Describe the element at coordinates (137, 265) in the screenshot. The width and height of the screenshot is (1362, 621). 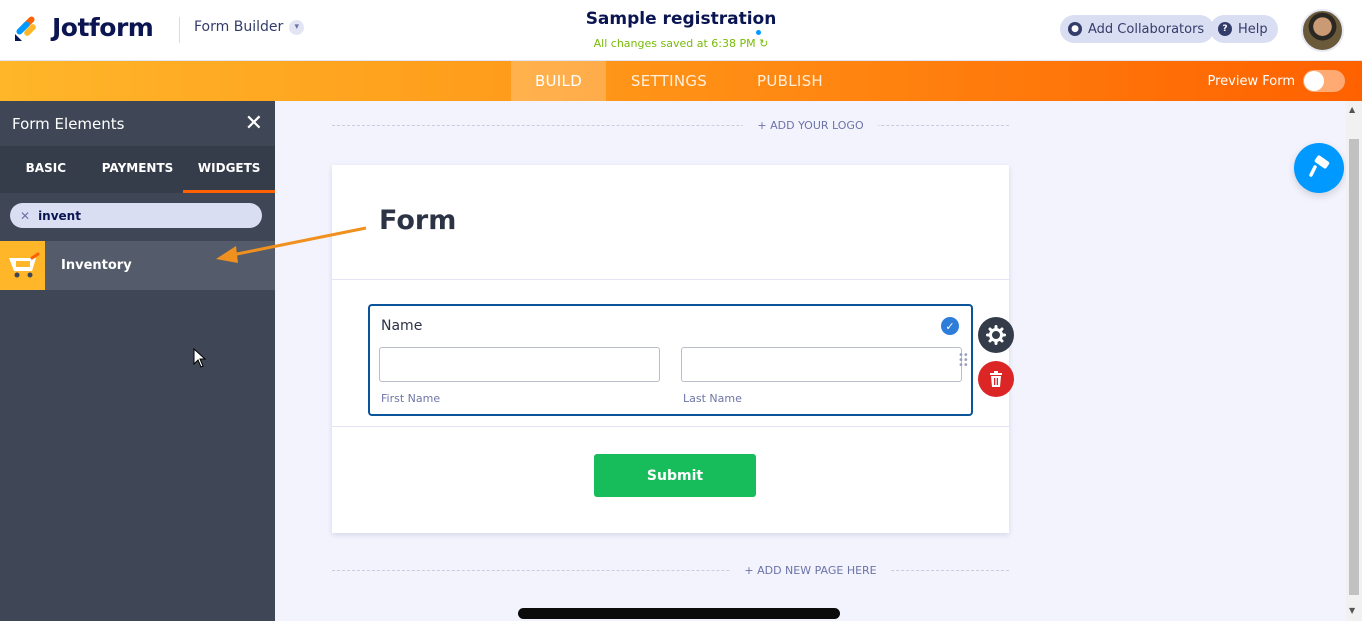
I see `widget-item-inventory: Inventory` at that location.